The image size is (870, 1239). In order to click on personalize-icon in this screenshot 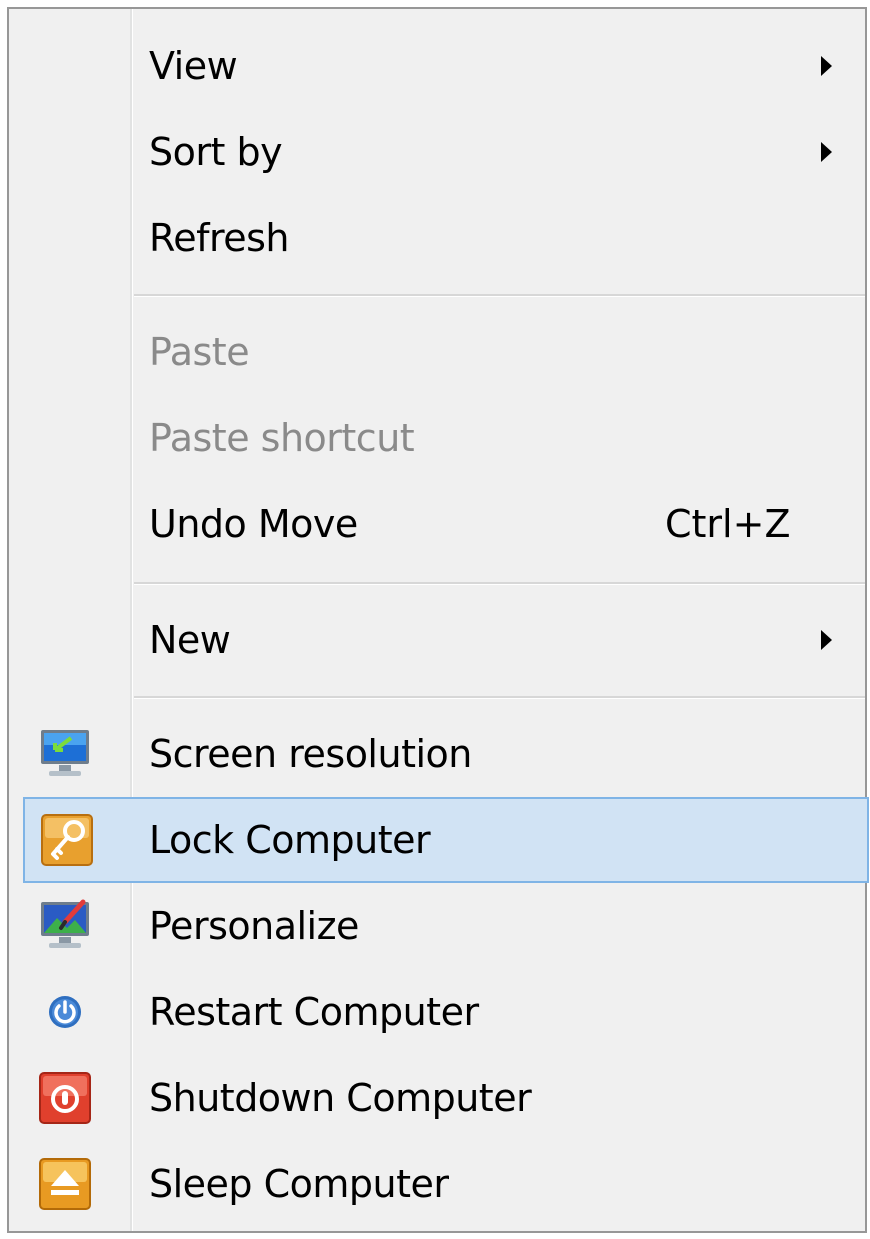, I will do `click(65, 926)`.